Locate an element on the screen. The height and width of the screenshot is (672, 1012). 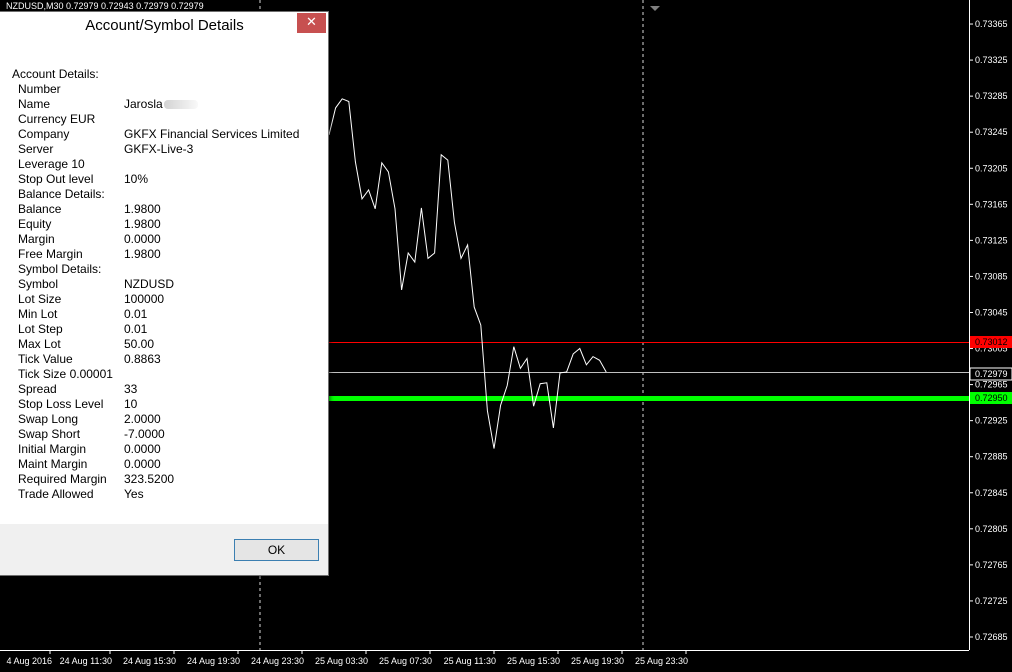
y-tick-label: 0.73285 is located at coordinates (991, 96).